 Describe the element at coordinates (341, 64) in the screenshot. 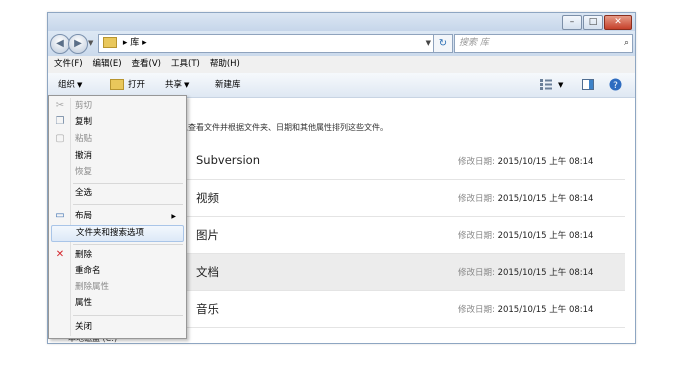

I see `menu-bar: 文件(F) 编辑(E) 查看(V) 工具(T) 帮助(H)` at that location.